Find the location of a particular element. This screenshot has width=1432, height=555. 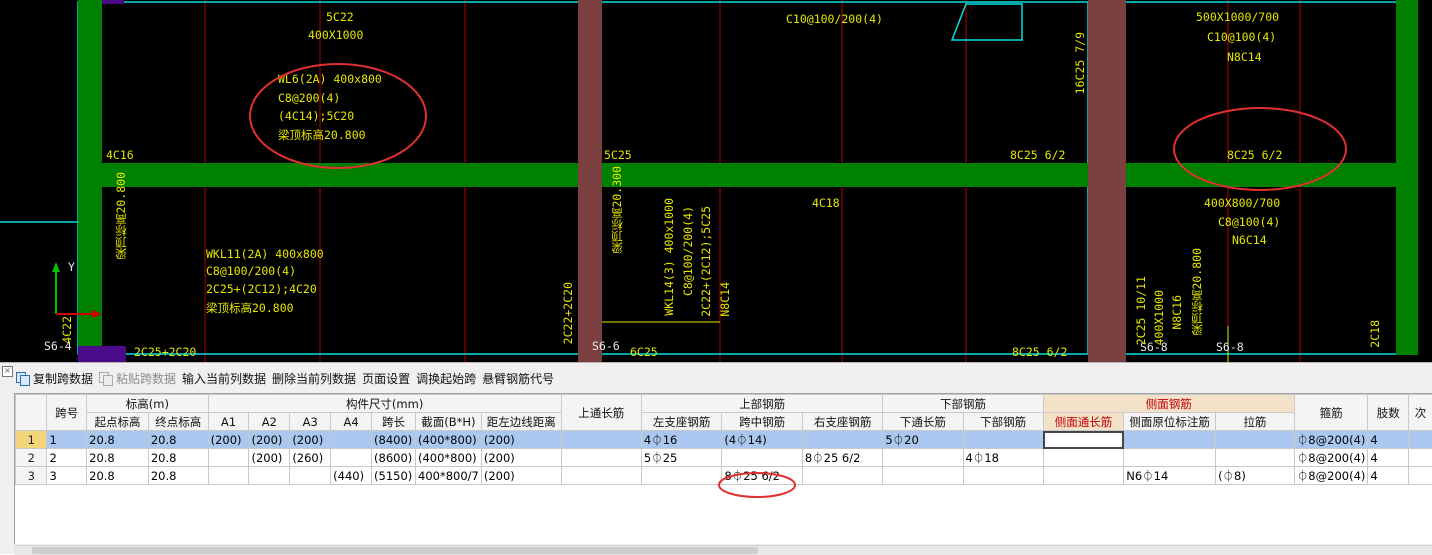

header-a3: A3 is located at coordinates (310, 422).